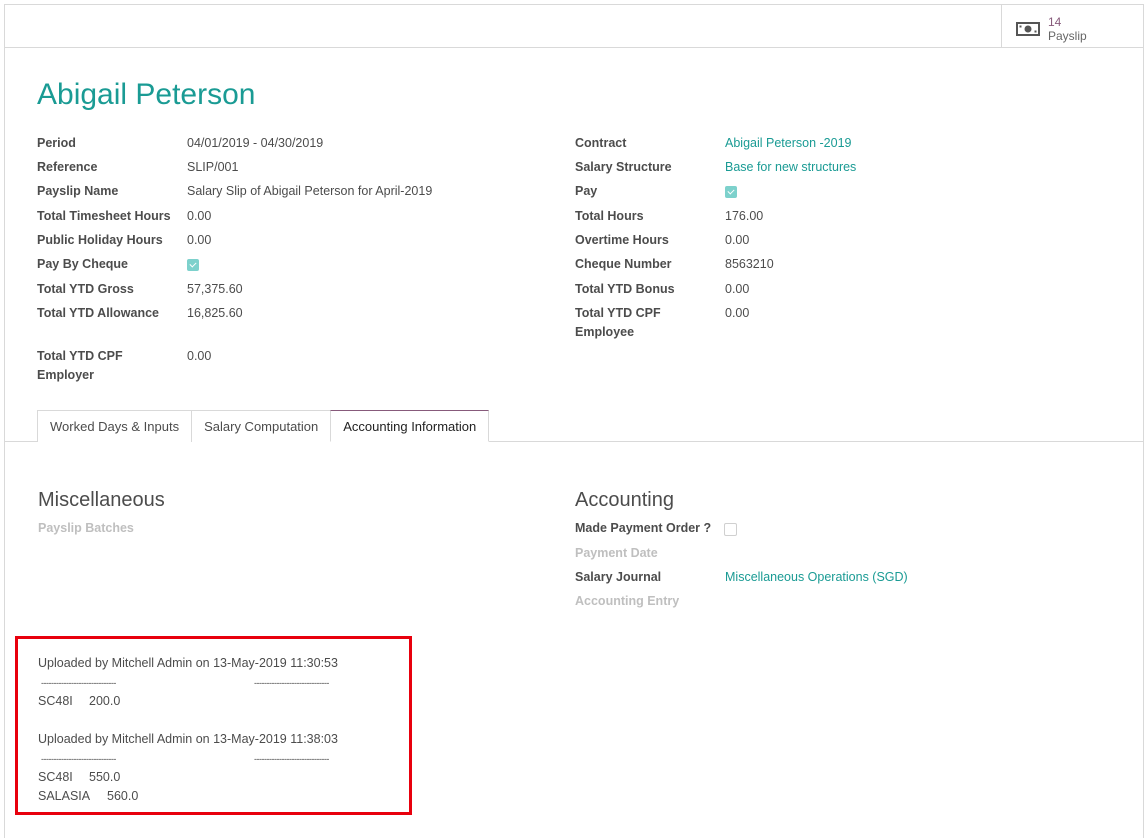  Describe the element at coordinates (574, 26) in the screenshot. I see `button-box: 14 Payslip` at that location.